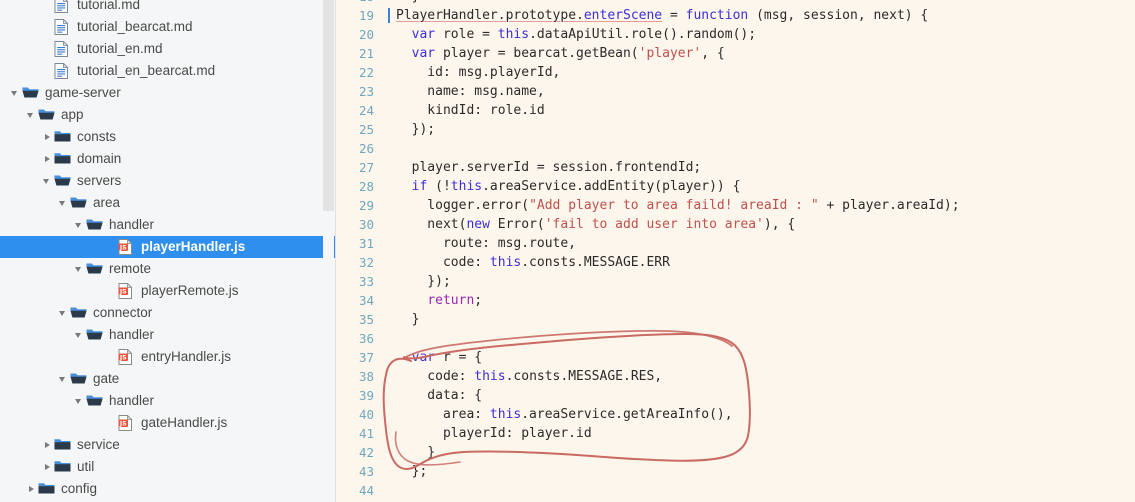 This screenshot has width=1135, height=502. I want to click on code-line: 23 name: msg.name,, so click(735, 91).